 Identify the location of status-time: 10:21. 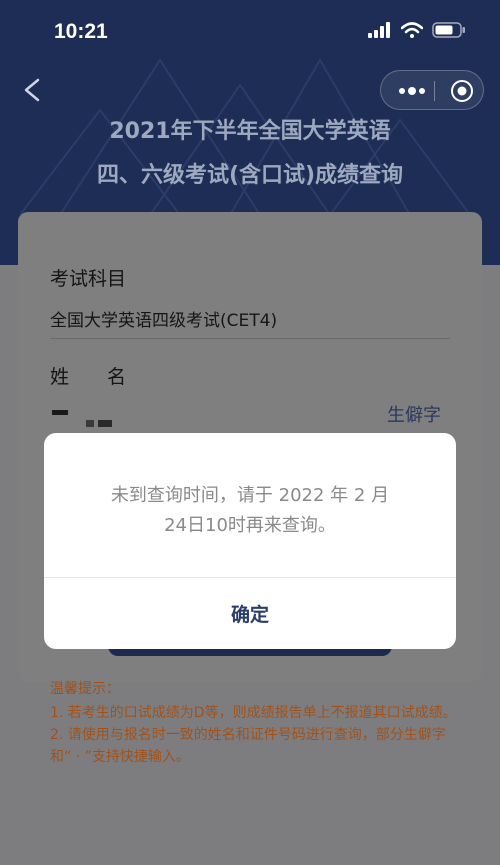
(81, 31).